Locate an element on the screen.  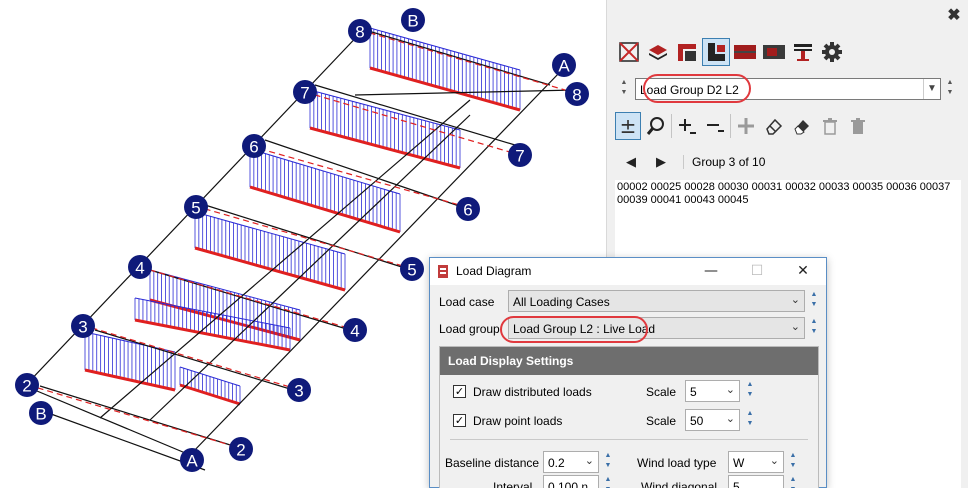
draw-distributed-label: Draw distributed loads is located at coordinates (532, 392).